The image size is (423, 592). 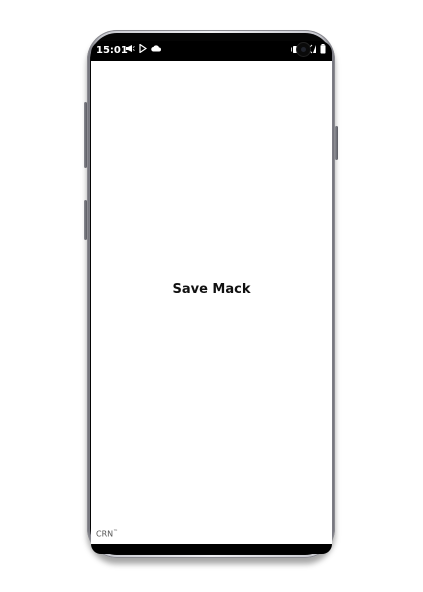 I want to click on status-icons-left, so click(x=143, y=48).